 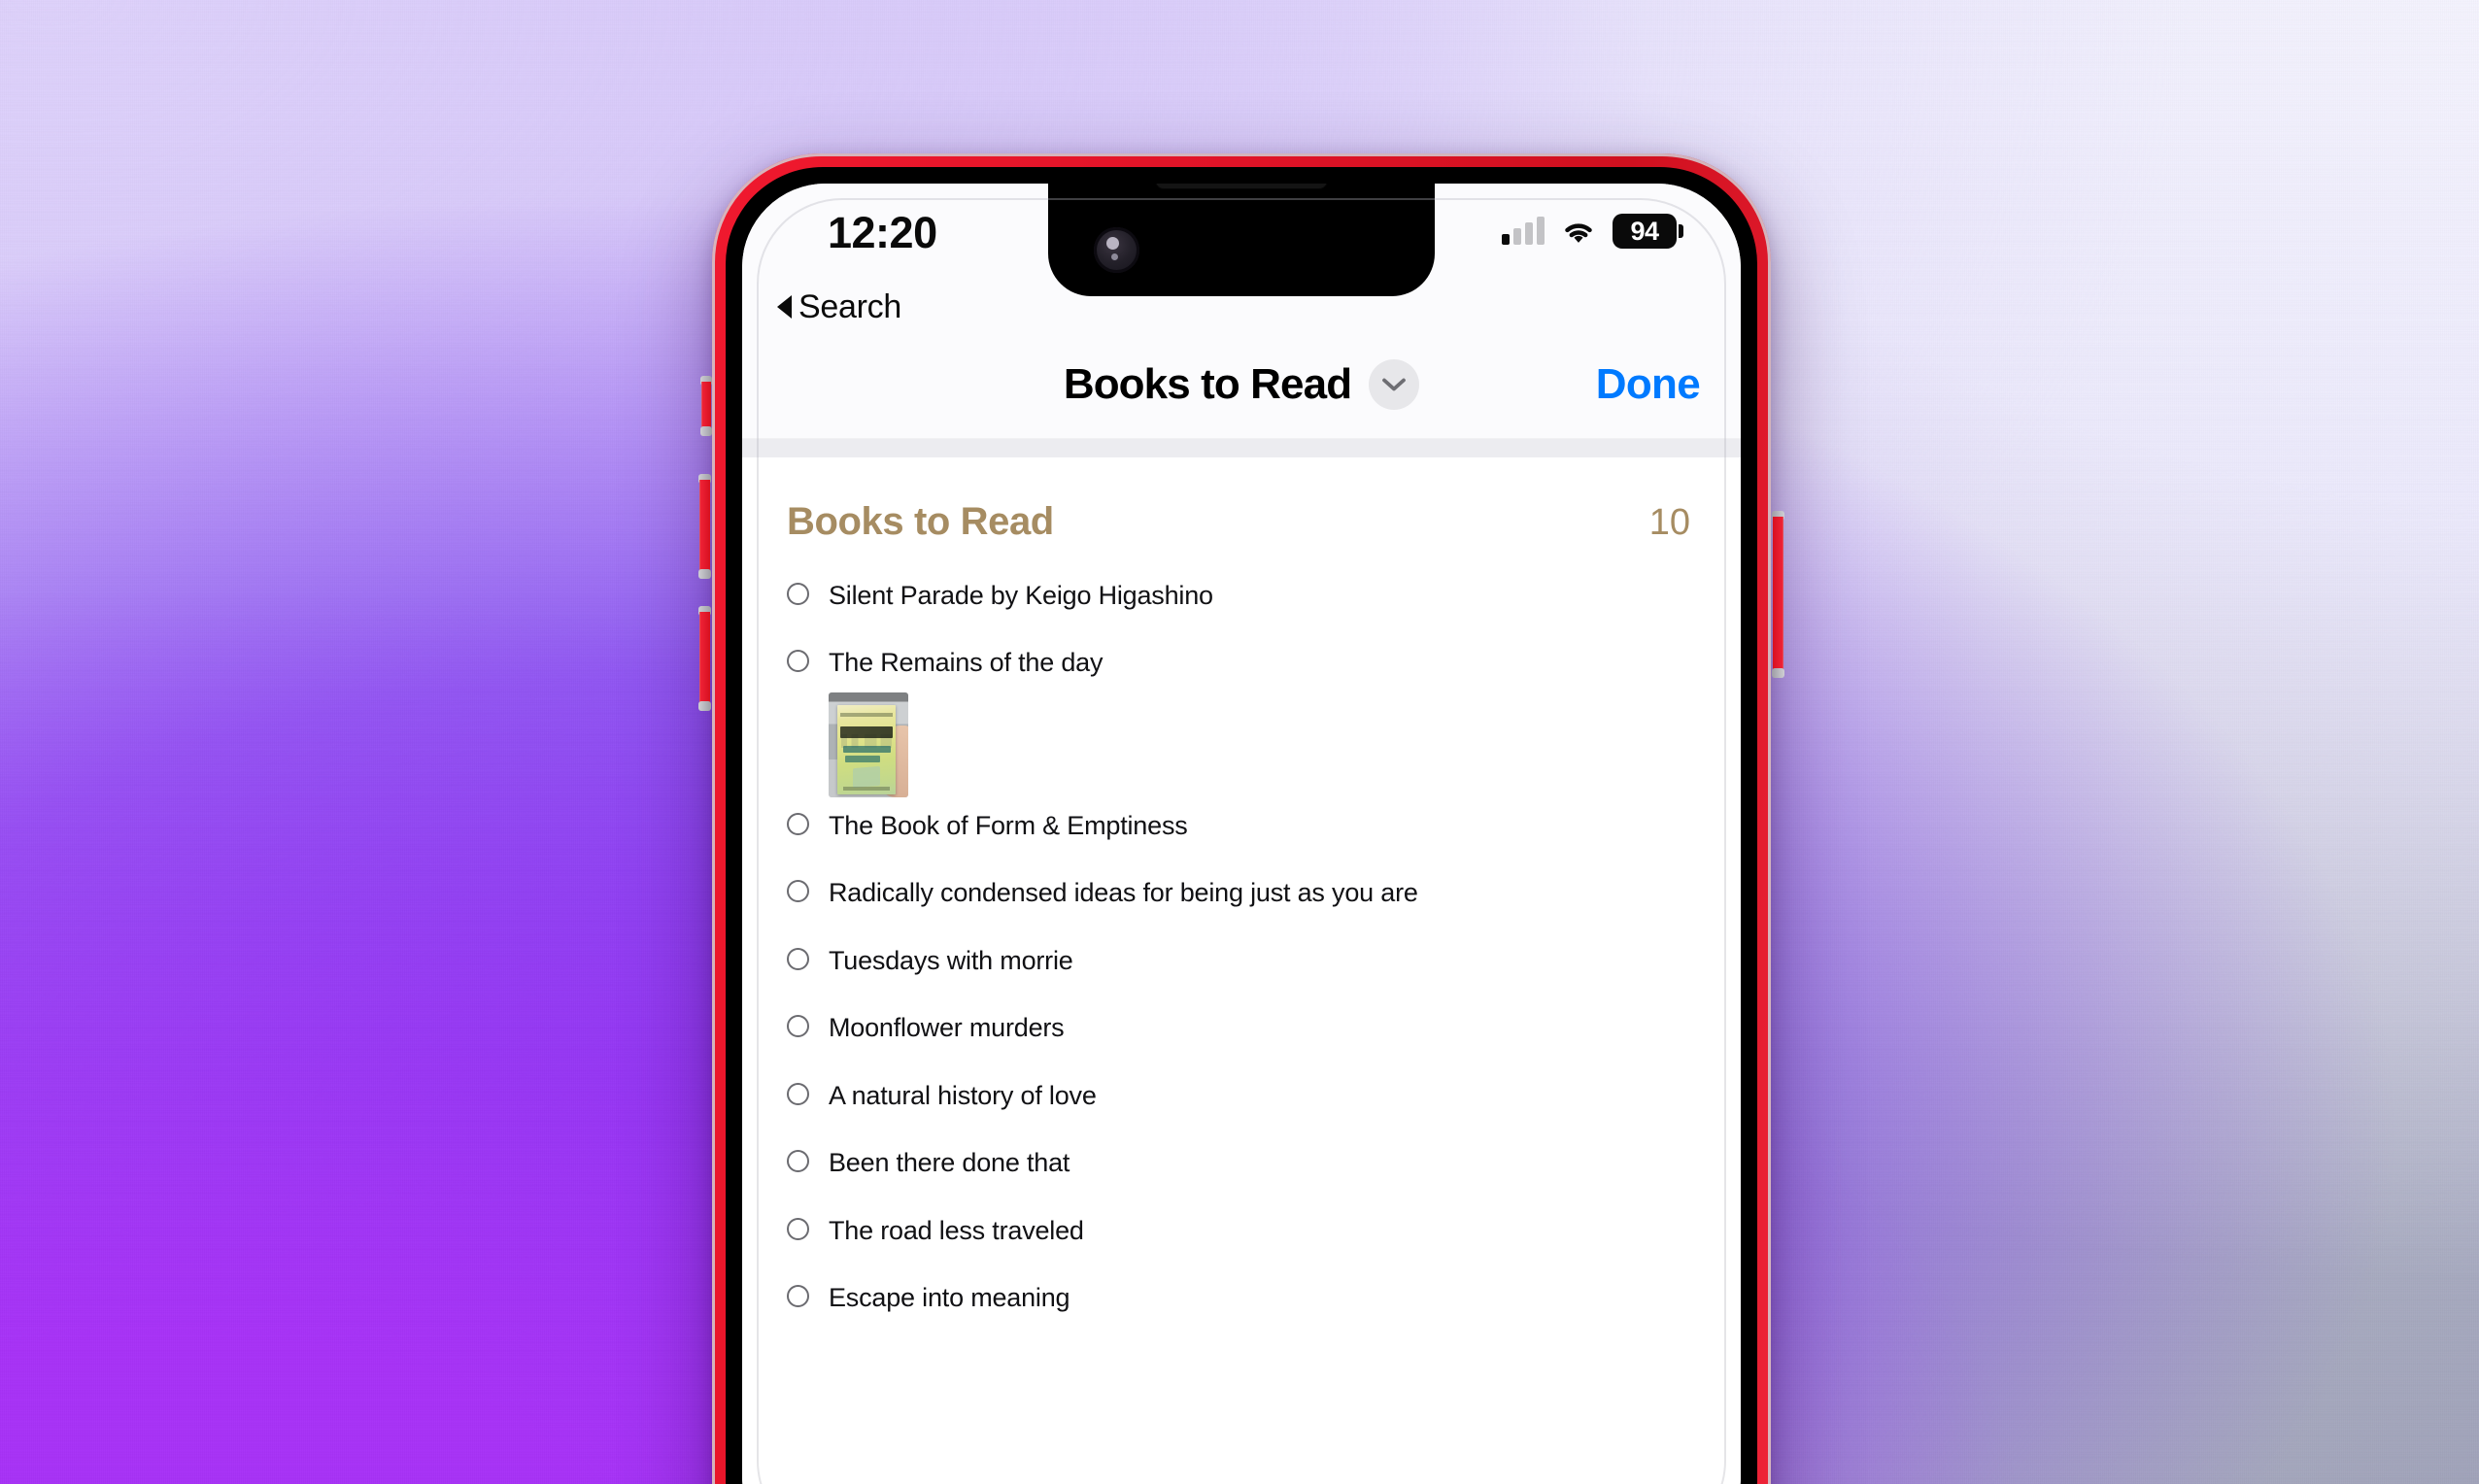 What do you see at coordinates (704, 706) in the screenshot?
I see `volume-down-cap-bottom` at bounding box center [704, 706].